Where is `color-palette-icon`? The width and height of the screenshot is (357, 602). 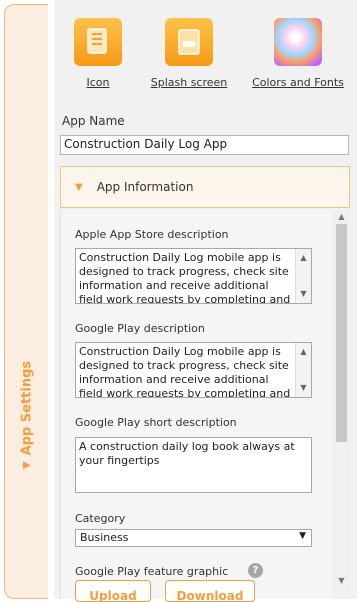 color-palette-icon is located at coordinates (298, 42).